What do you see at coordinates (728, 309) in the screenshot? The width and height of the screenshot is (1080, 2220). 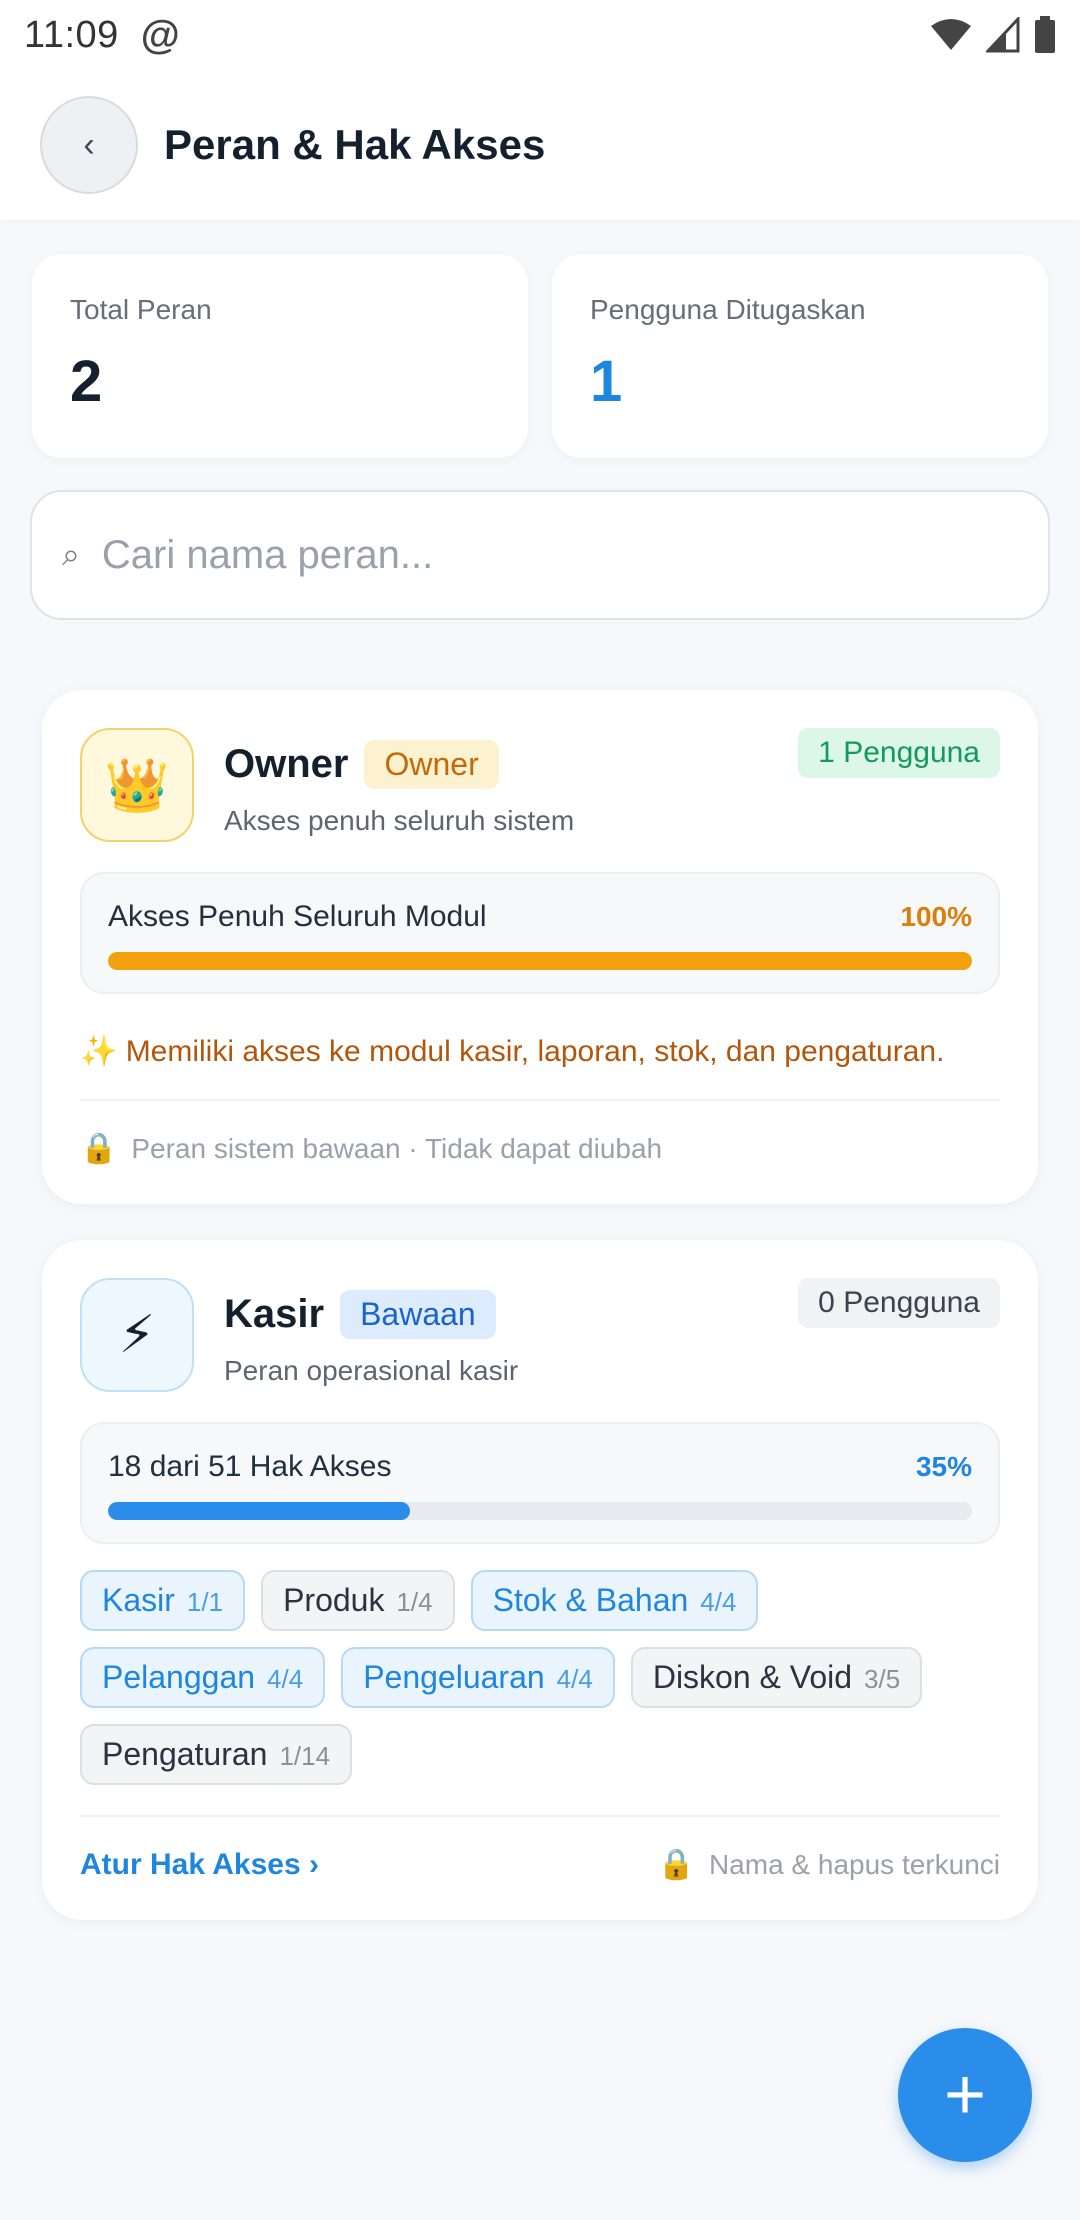 I see `stat-label: Pengguna Ditugaskan` at bounding box center [728, 309].